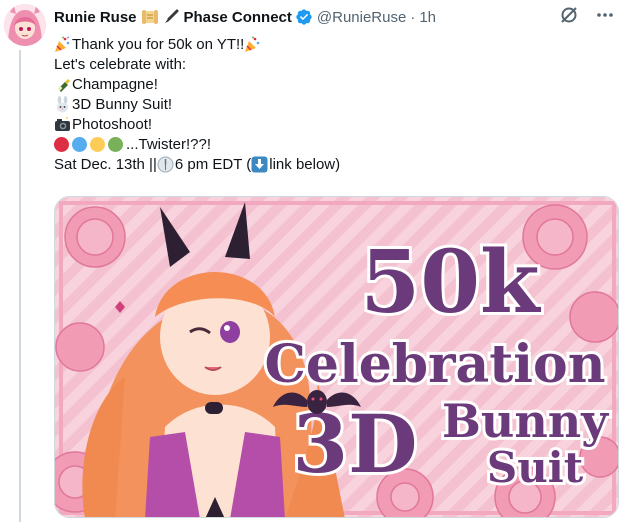 Image resolution: width=623 pixels, height=522 pixels. What do you see at coordinates (336, 84) in the screenshot?
I see `text-line-champagne: Champagne!` at bounding box center [336, 84].